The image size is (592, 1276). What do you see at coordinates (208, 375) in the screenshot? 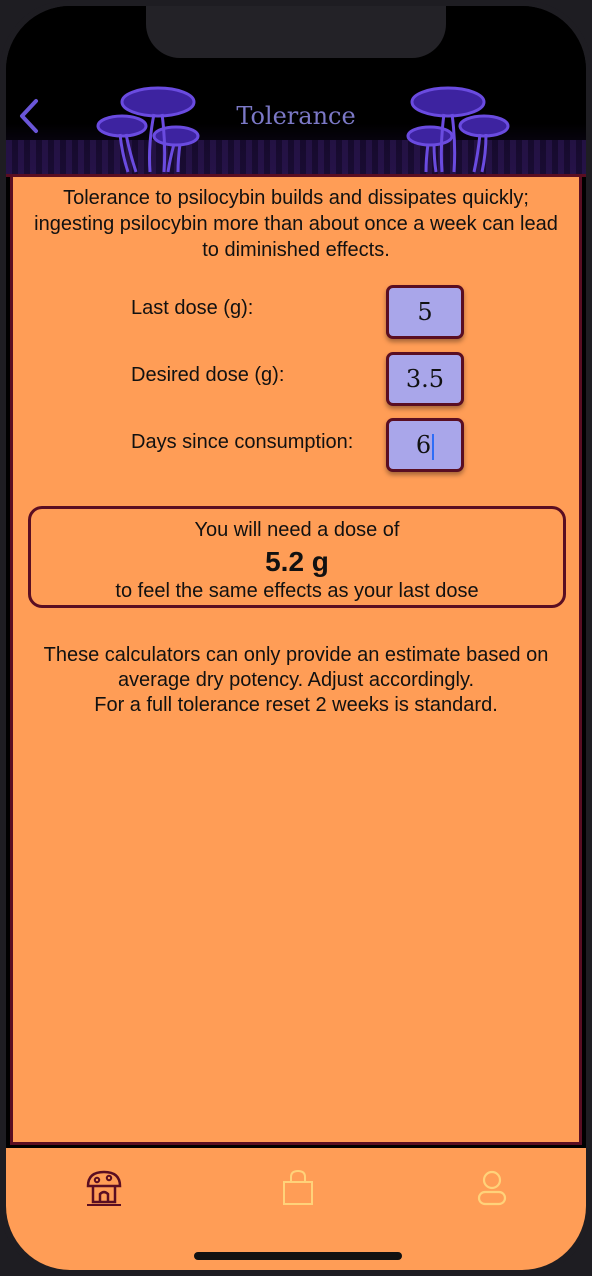
I see `desired-dose-label: Desired dose (g):` at bounding box center [208, 375].